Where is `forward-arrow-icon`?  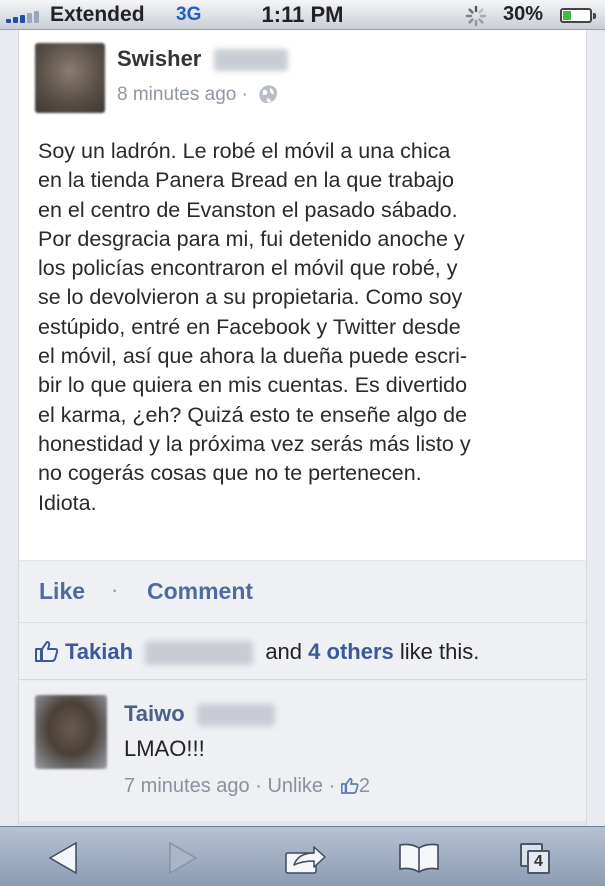
forward-arrow-icon is located at coordinates (183, 858).